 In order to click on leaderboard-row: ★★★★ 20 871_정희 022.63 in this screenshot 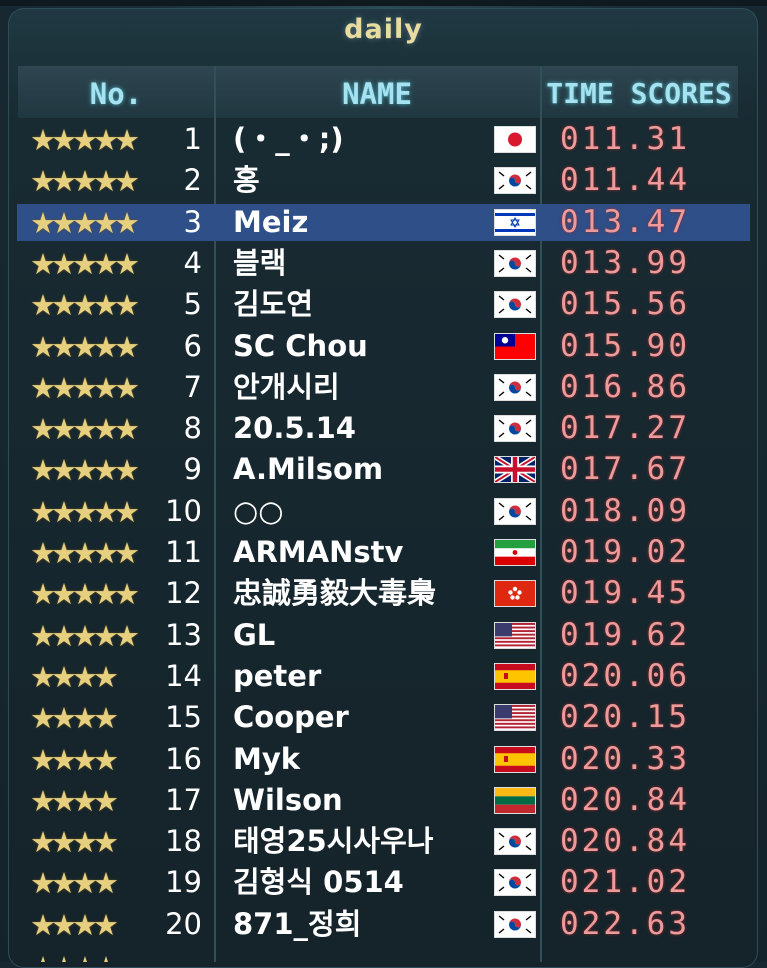, I will do `click(383, 924)`.